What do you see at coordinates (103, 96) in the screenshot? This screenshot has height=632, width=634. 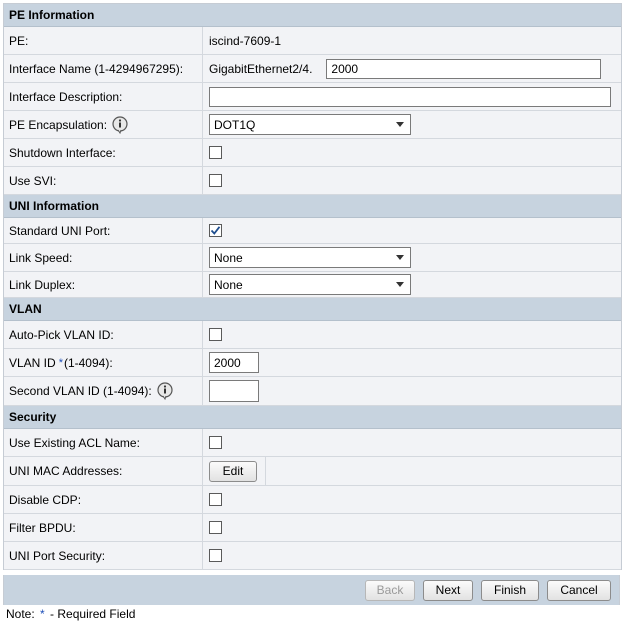 I see `interface-description-label: Interface Description:` at bounding box center [103, 96].